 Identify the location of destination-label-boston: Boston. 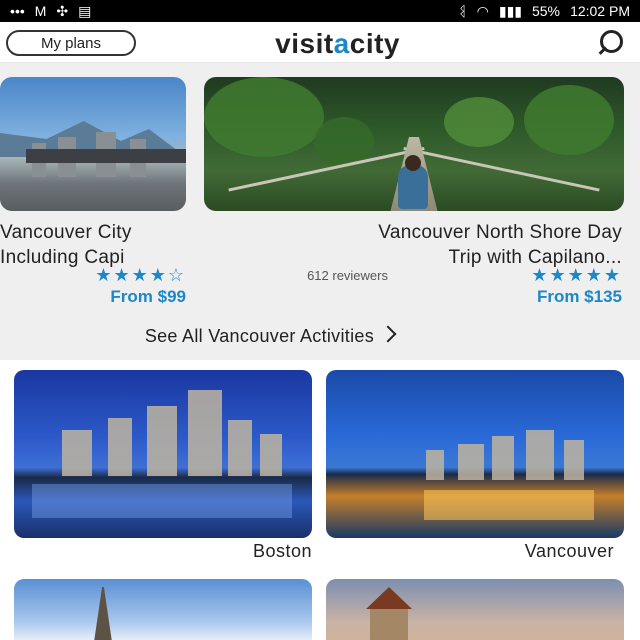
(282, 551).